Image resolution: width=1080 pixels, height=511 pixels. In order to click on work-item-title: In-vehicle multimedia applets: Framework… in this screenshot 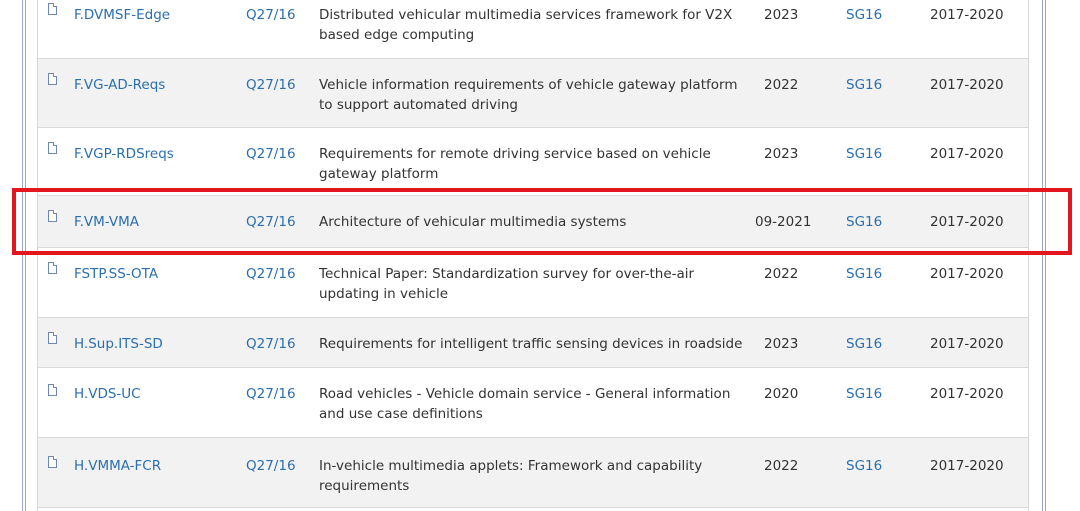, I will do `click(511, 476)`.